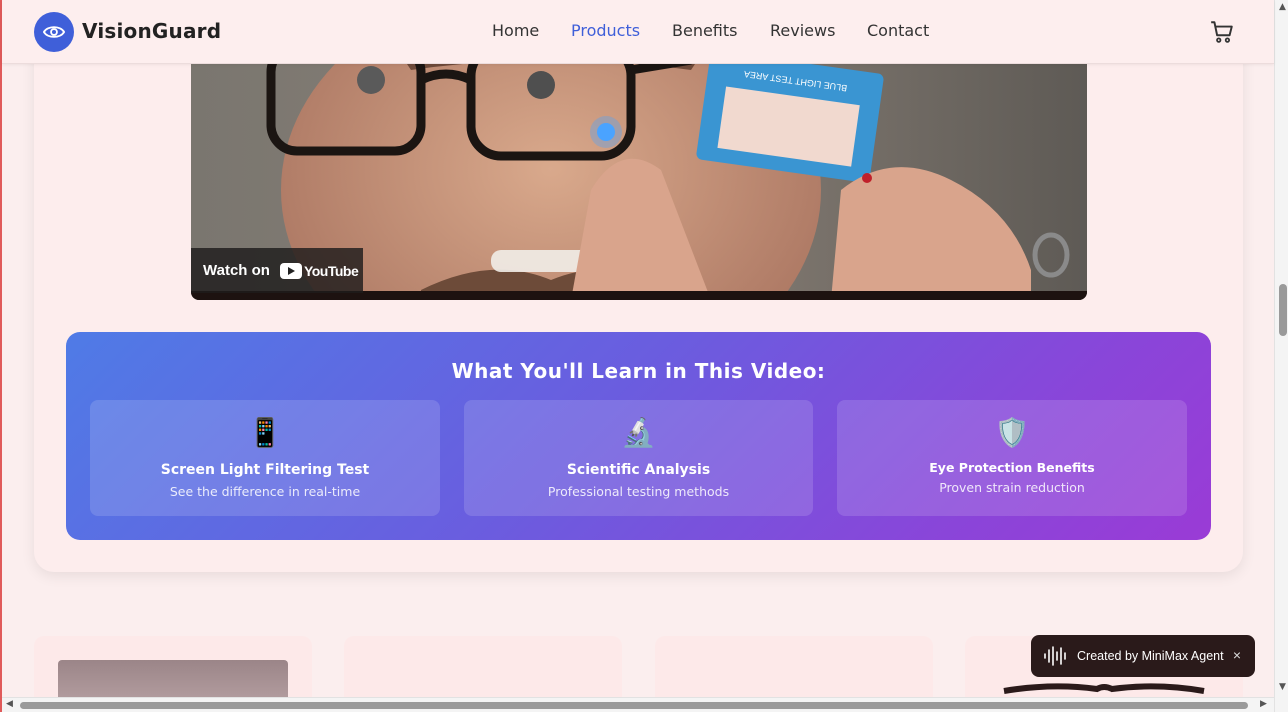 This screenshot has height=712, width=1288. I want to click on play-icon, so click(290, 270).